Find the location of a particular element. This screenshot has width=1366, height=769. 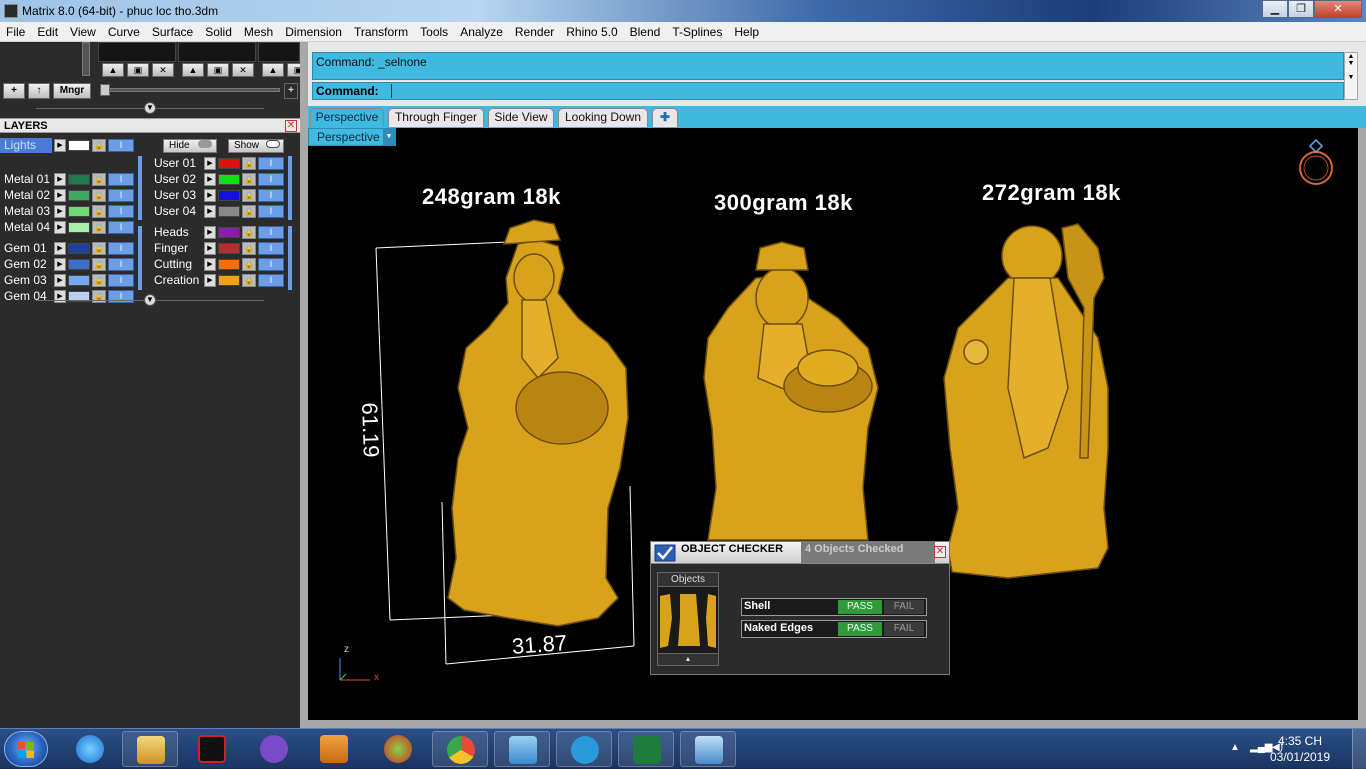

layer-name: User 02 is located at coordinates (176, 179).